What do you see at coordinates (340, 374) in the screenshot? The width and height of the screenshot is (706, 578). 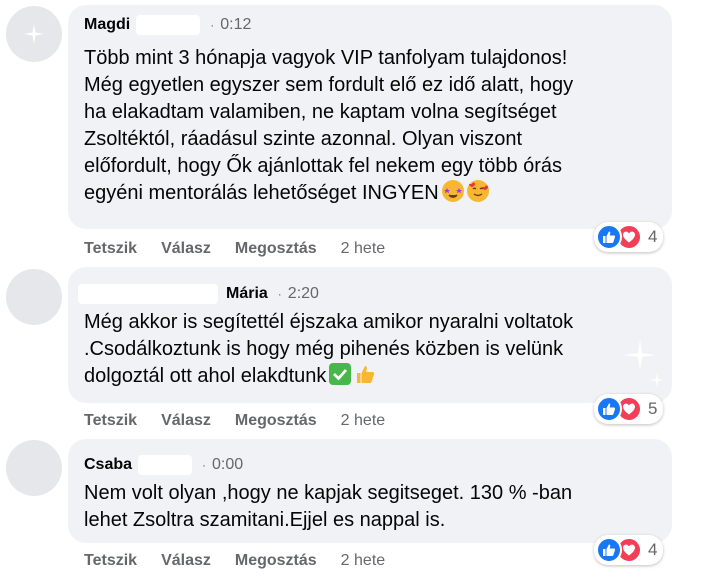 I see `check-mark-button-icon` at bounding box center [340, 374].